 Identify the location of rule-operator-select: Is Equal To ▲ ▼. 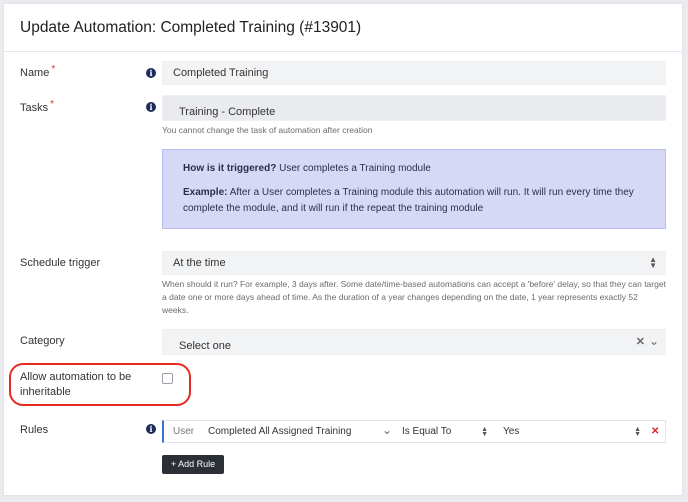
(445, 431).